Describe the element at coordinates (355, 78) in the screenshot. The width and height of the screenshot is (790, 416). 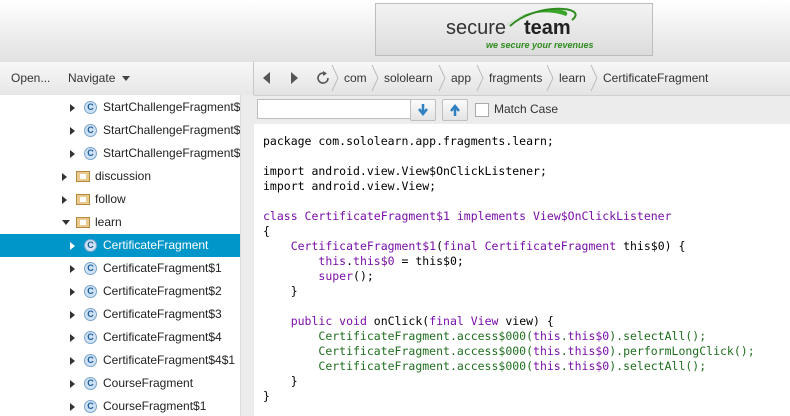
I see `breadcrumb-item: com` at that location.